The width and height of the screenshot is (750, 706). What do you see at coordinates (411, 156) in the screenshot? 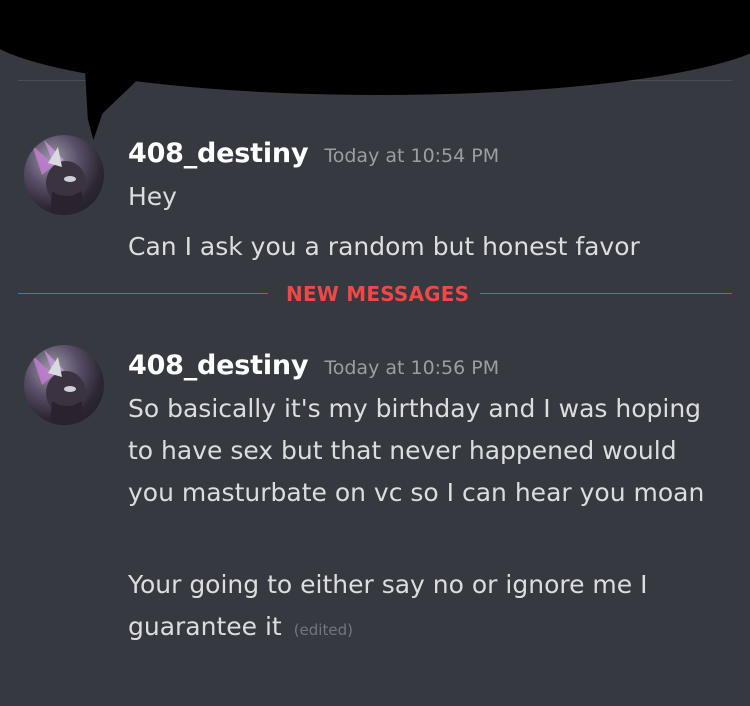
I see `timestamp: Today at 10:54 PM` at bounding box center [411, 156].